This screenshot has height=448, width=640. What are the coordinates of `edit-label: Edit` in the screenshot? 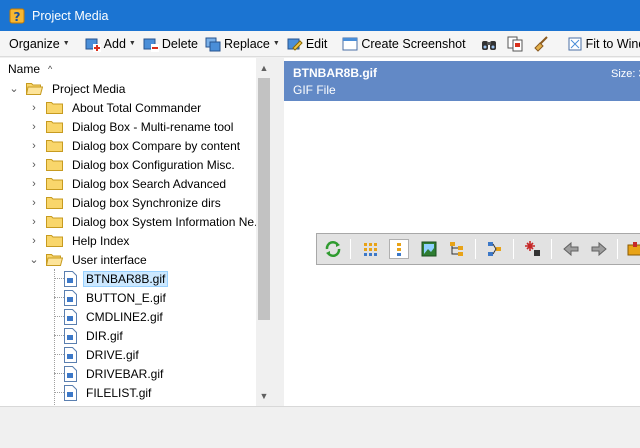 It's located at (316, 43).